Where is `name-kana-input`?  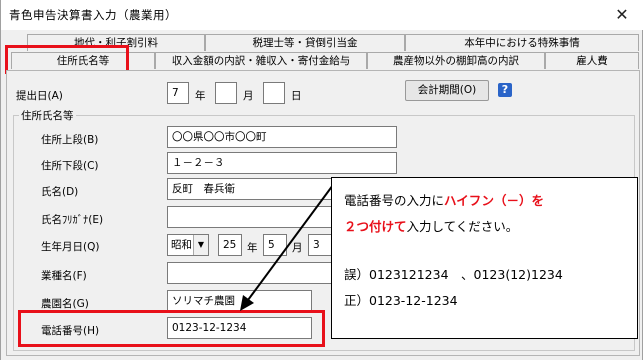 name-kana-input is located at coordinates (249, 217).